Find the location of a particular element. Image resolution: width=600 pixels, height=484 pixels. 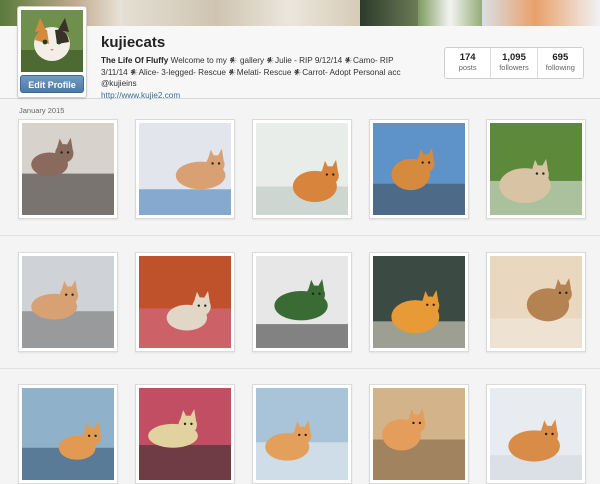

stat-following: 695 following is located at coordinates (560, 63).